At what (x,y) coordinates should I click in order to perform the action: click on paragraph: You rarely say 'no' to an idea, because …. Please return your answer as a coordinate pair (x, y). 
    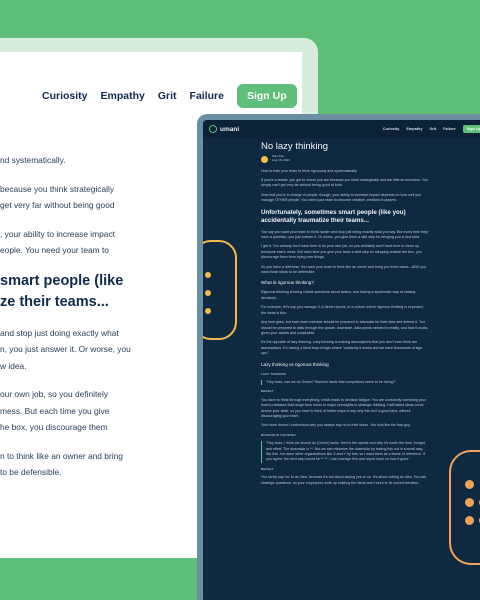
    Looking at the image, I should click on (344, 480).